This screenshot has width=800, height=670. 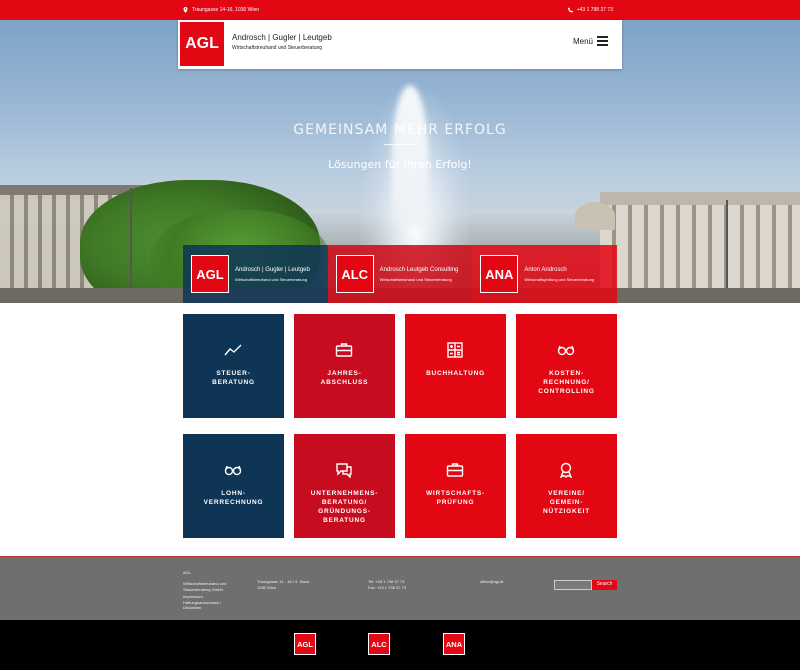 I want to click on chat-bubbles-icon, so click(x=344, y=470).